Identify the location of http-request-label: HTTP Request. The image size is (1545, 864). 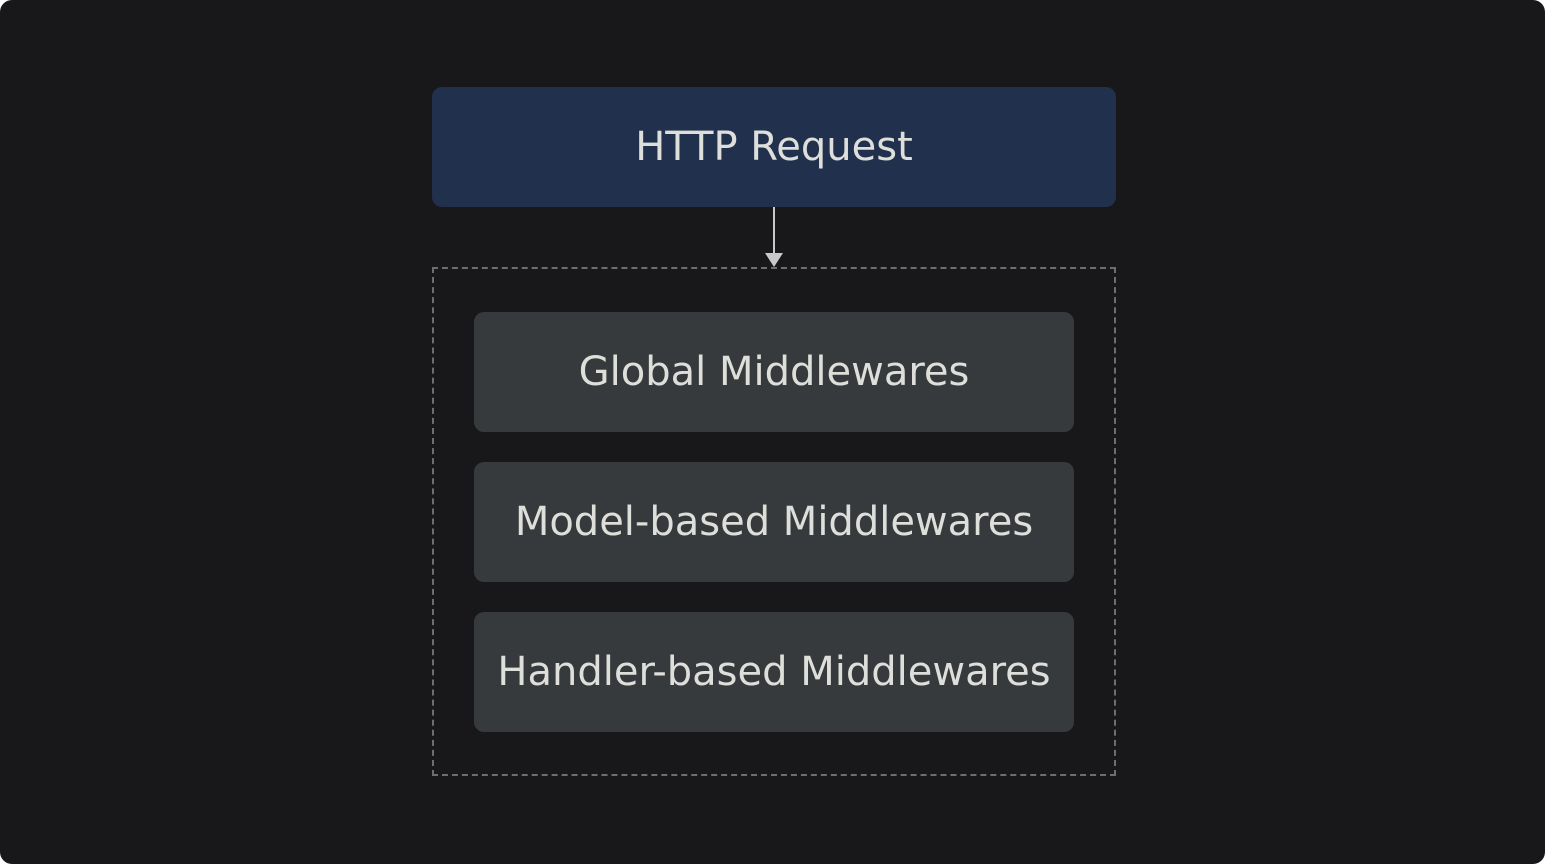
(774, 147).